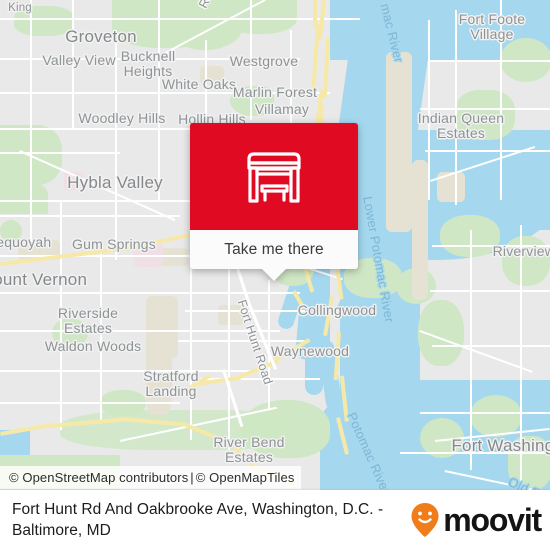 The width and height of the screenshot is (550, 550). What do you see at coordinates (425, 520) in the screenshot?
I see `moovit-pin-icon` at bounding box center [425, 520].